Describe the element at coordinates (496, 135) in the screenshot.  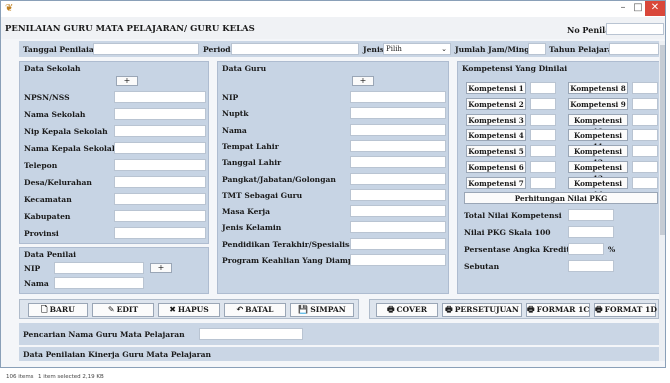
I see `kompetensi-4-button: Kompetensi 4` at that location.